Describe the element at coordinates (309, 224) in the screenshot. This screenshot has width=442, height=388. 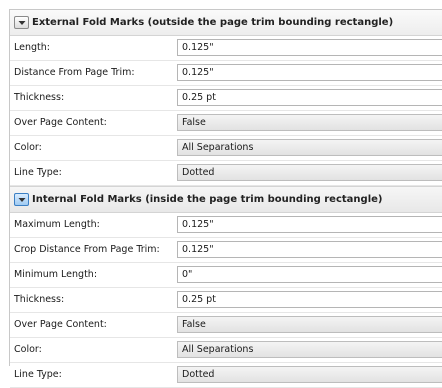
I see `maximum-length-field: 0.125"` at that location.